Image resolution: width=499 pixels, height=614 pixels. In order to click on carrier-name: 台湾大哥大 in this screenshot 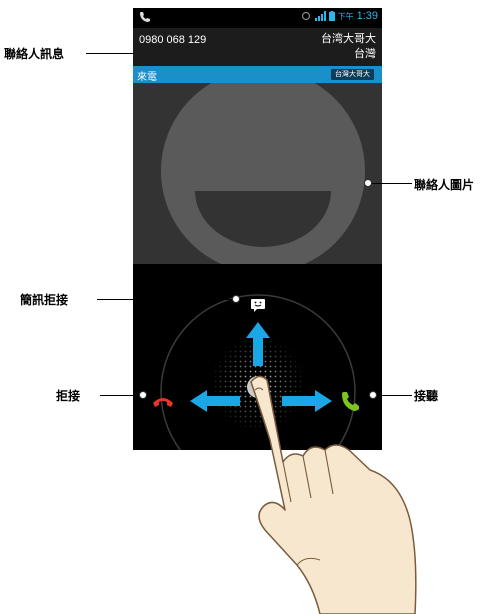, I will do `click(348, 38)`.